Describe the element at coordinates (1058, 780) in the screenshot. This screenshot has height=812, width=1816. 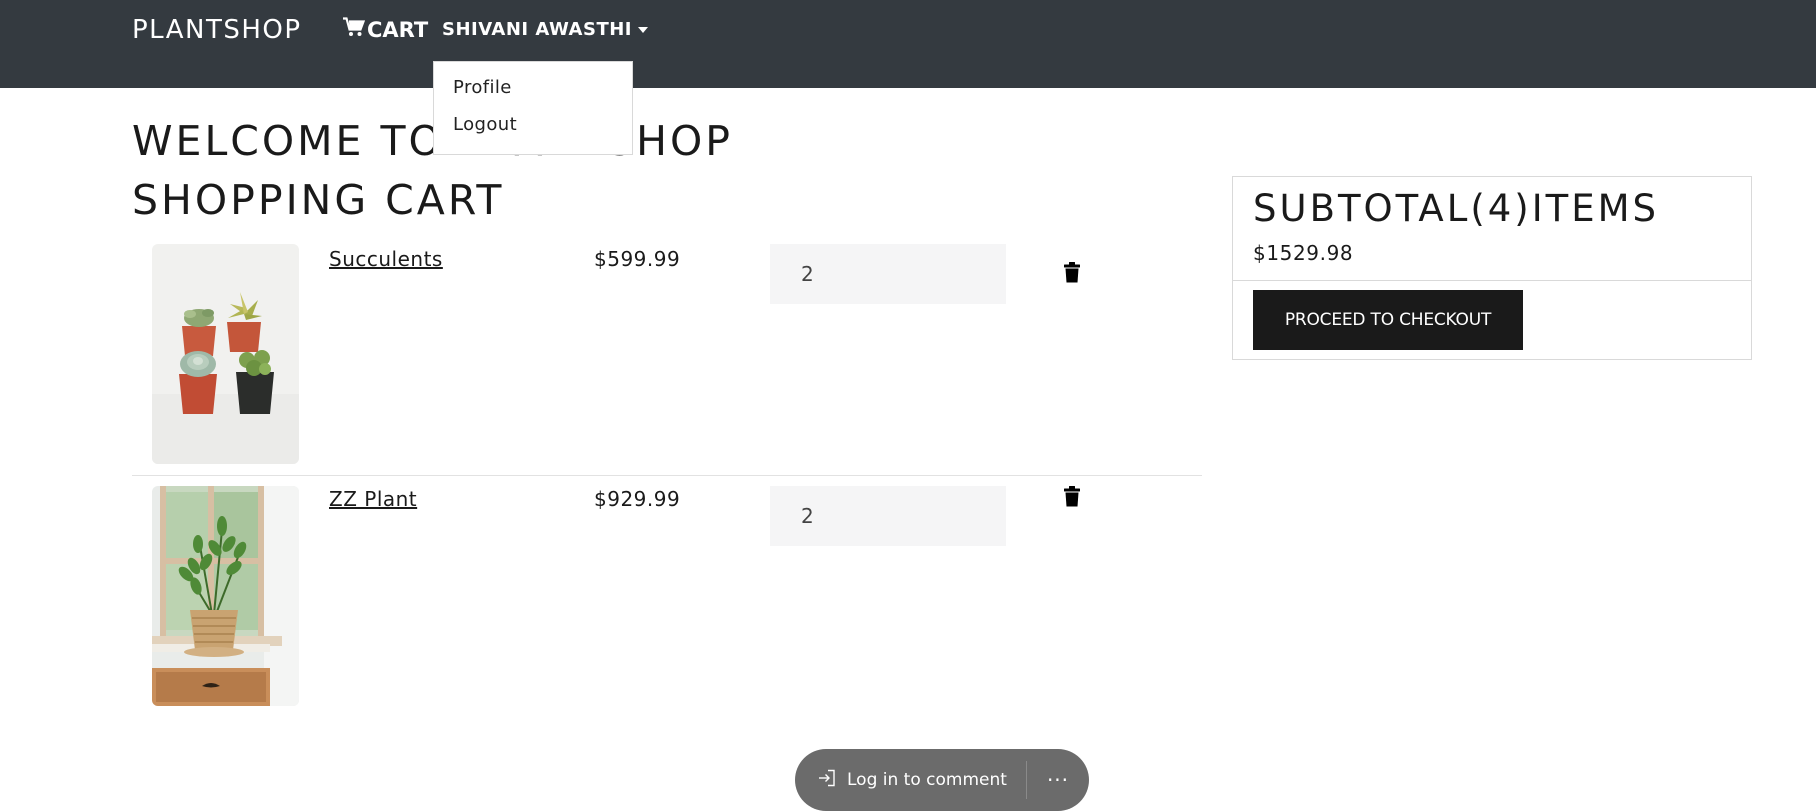
I see `more-options-button: ···` at that location.